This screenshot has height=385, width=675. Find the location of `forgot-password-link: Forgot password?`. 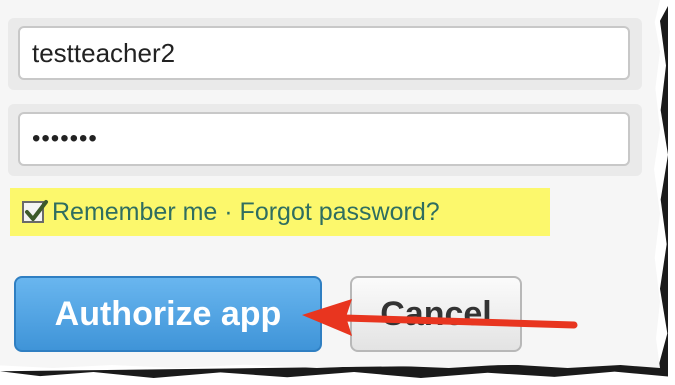

forgot-password-link: Forgot password? is located at coordinates (340, 212).